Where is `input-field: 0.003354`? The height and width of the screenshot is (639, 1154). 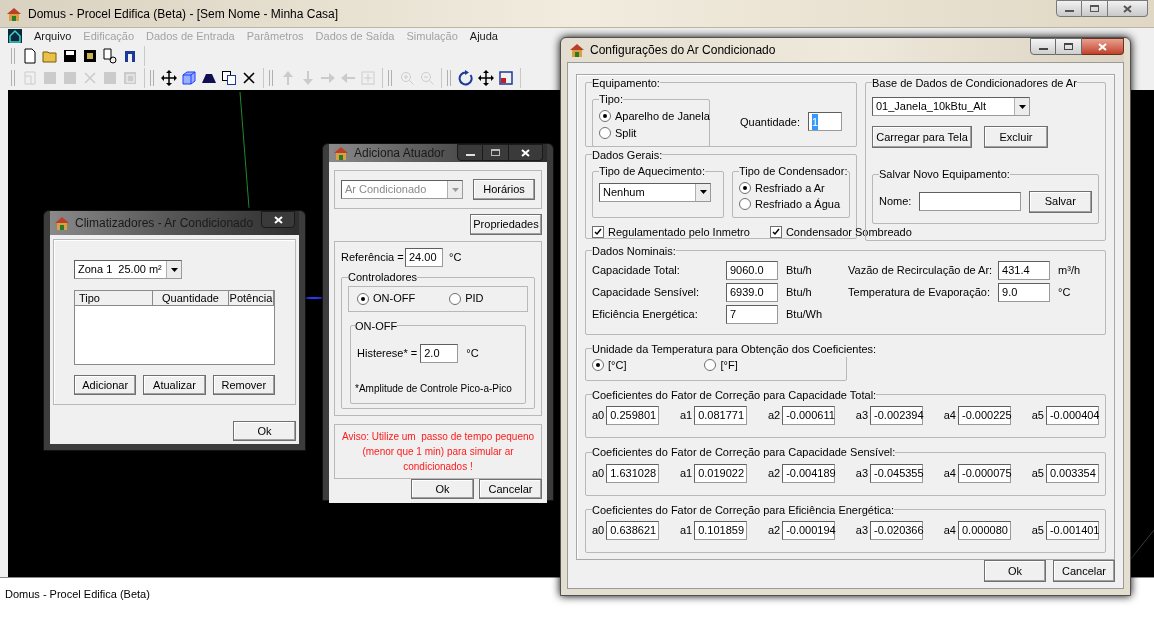
input-field: 0.003354 is located at coordinates (1072, 473).